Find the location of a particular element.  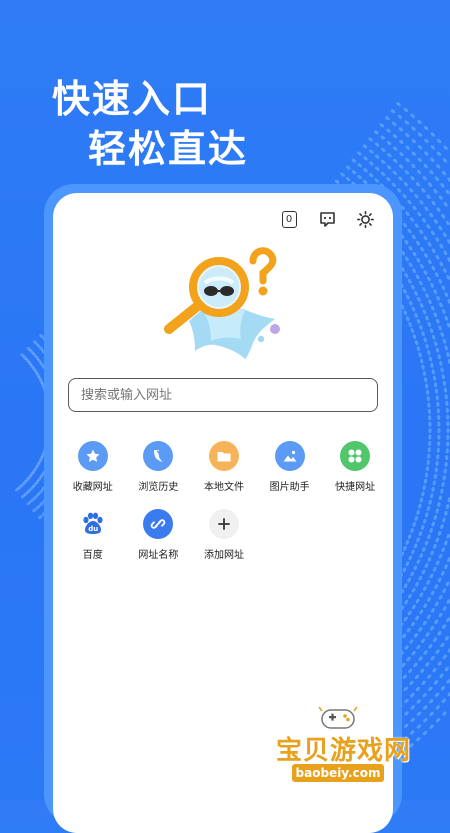

shortcut-favorites: 收藏网址 is located at coordinates (93, 467).